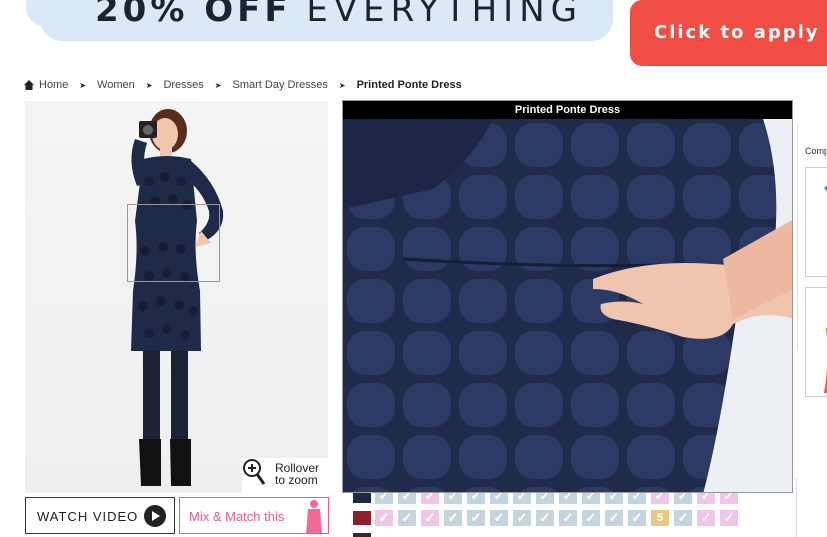 This screenshot has width=827, height=537. I want to click on play-icon, so click(155, 516).